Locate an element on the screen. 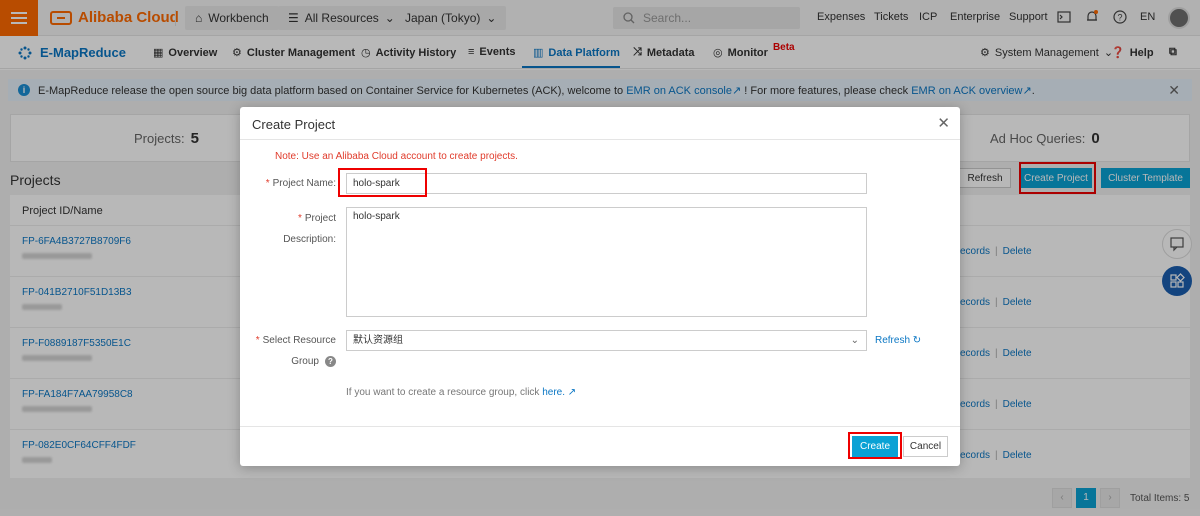 This screenshot has height=516, width=1200. resource-group-refresh: Refresh ↻ is located at coordinates (898, 340).